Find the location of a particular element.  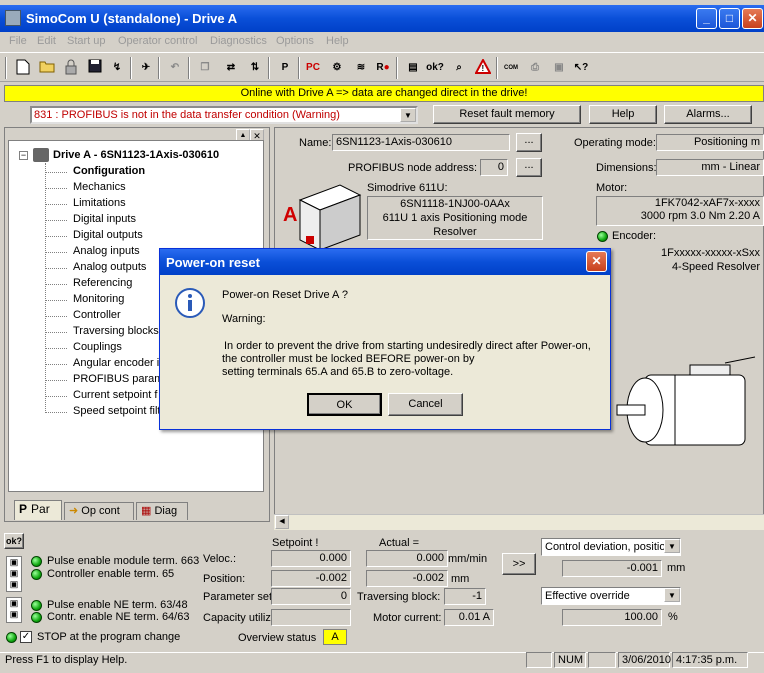

save-icon is located at coordinates (95, 68).